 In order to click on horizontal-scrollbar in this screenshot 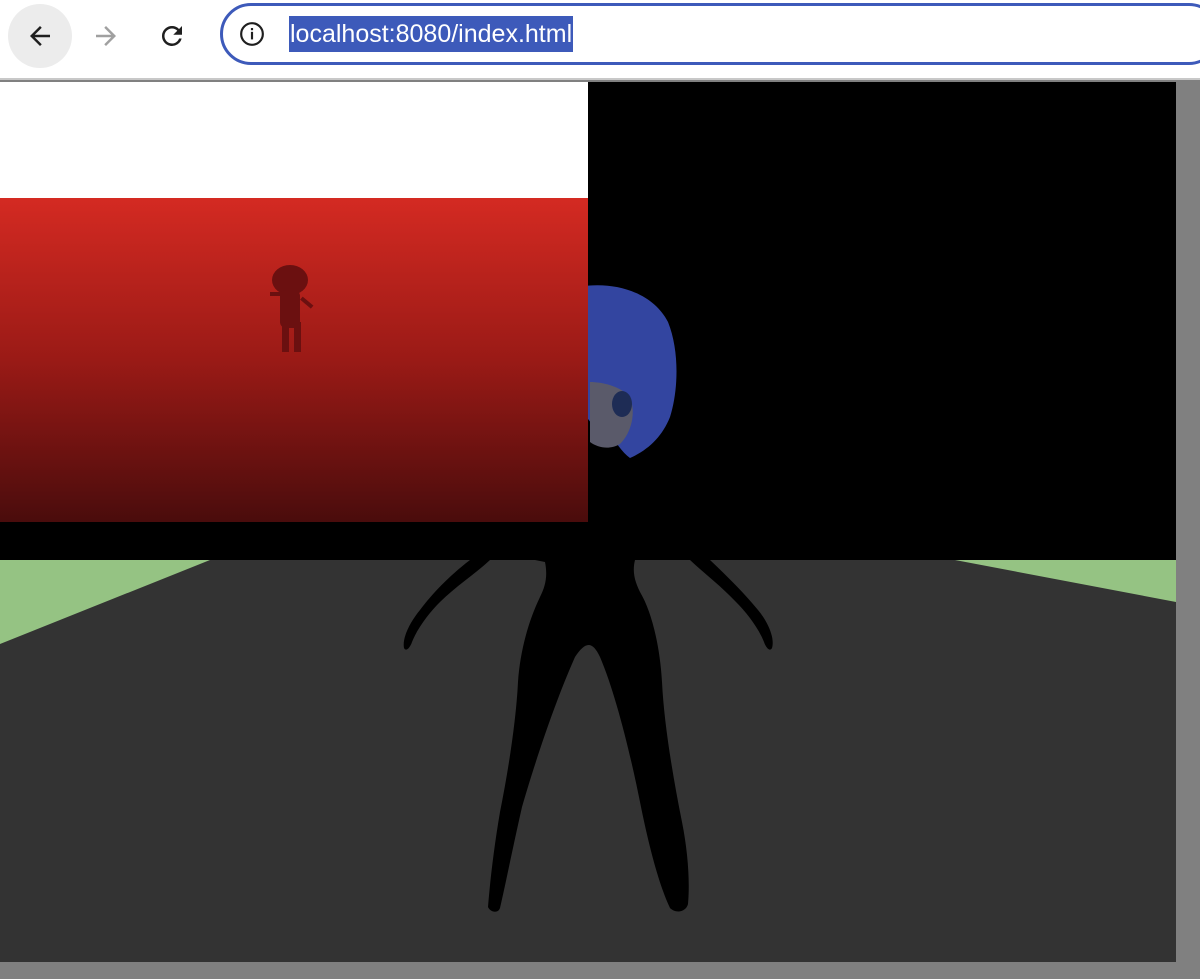, I will do `click(600, 970)`.